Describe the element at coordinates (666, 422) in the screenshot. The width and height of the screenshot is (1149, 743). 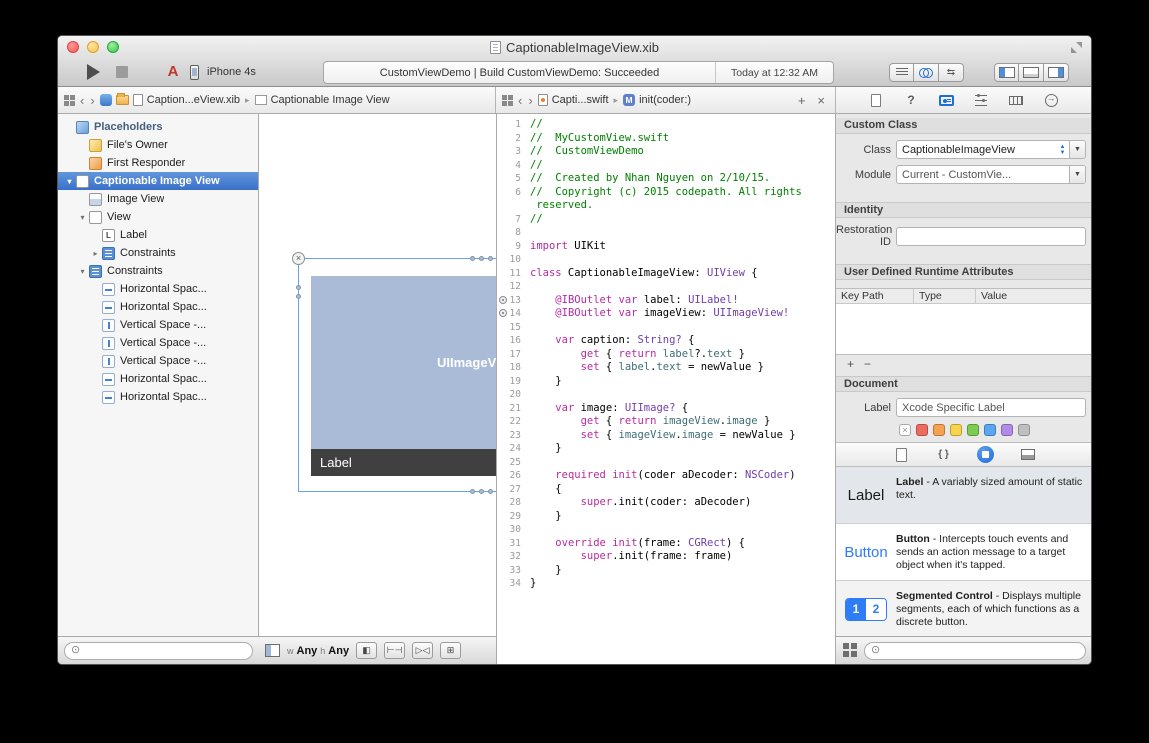
I see `code-line: 22 get { return imageView.image }` at that location.